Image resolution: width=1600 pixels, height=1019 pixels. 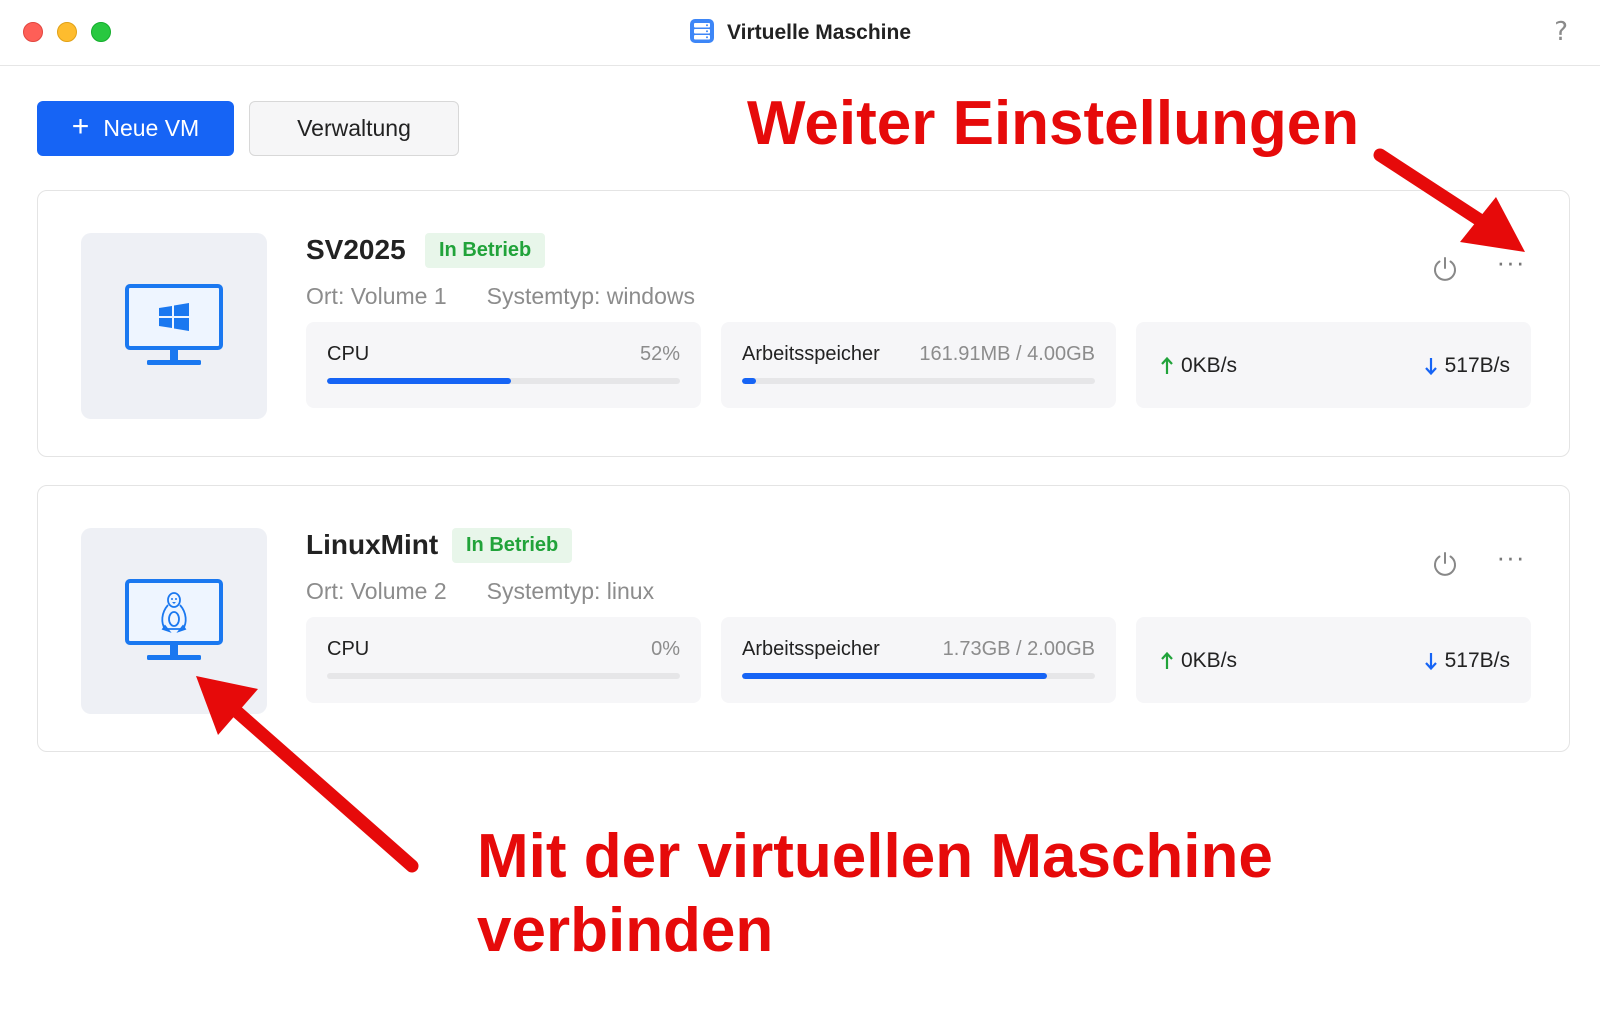 What do you see at coordinates (1561, 32) in the screenshot?
I see `help-icon: ?` at bounding box center [1561, 32].